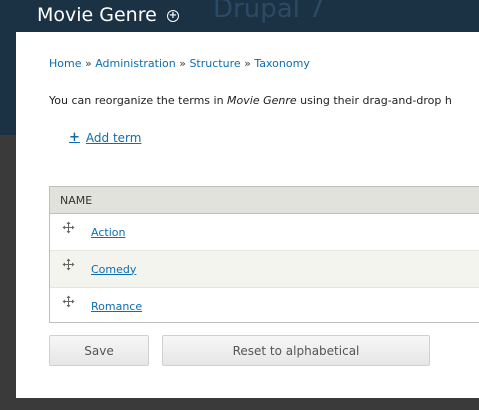  Describe the element at coordinates (374, 100) in the screenshot. I see `help-suffix: using their drag-and-drop h` at that location.